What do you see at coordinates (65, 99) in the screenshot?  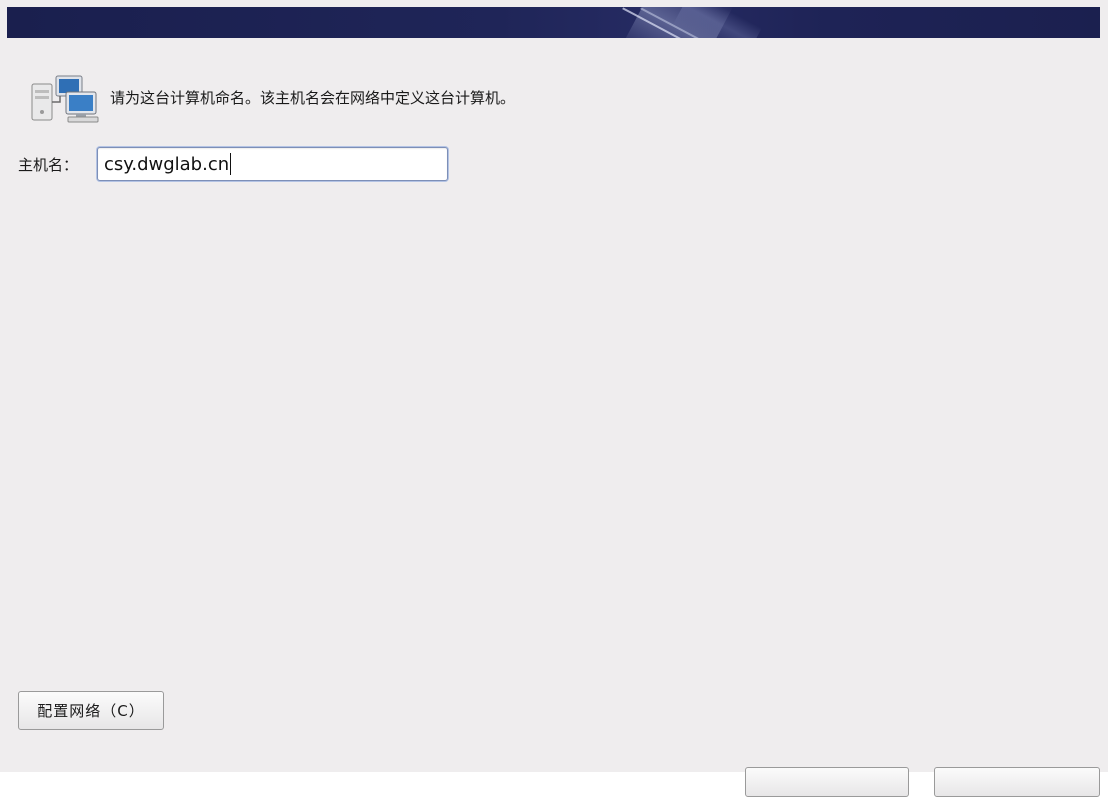 I see `networked-computers-icon` at bounding box center [65, 99].